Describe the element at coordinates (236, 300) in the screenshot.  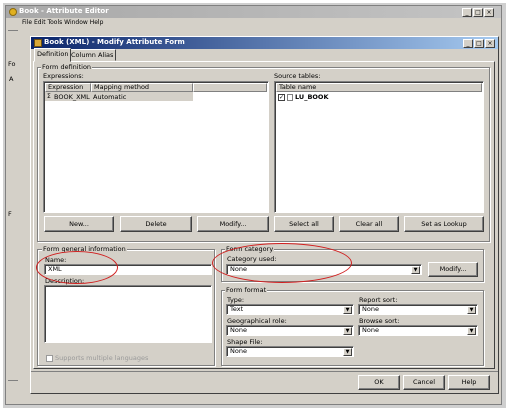
I see `type-label: Type:` at that location.